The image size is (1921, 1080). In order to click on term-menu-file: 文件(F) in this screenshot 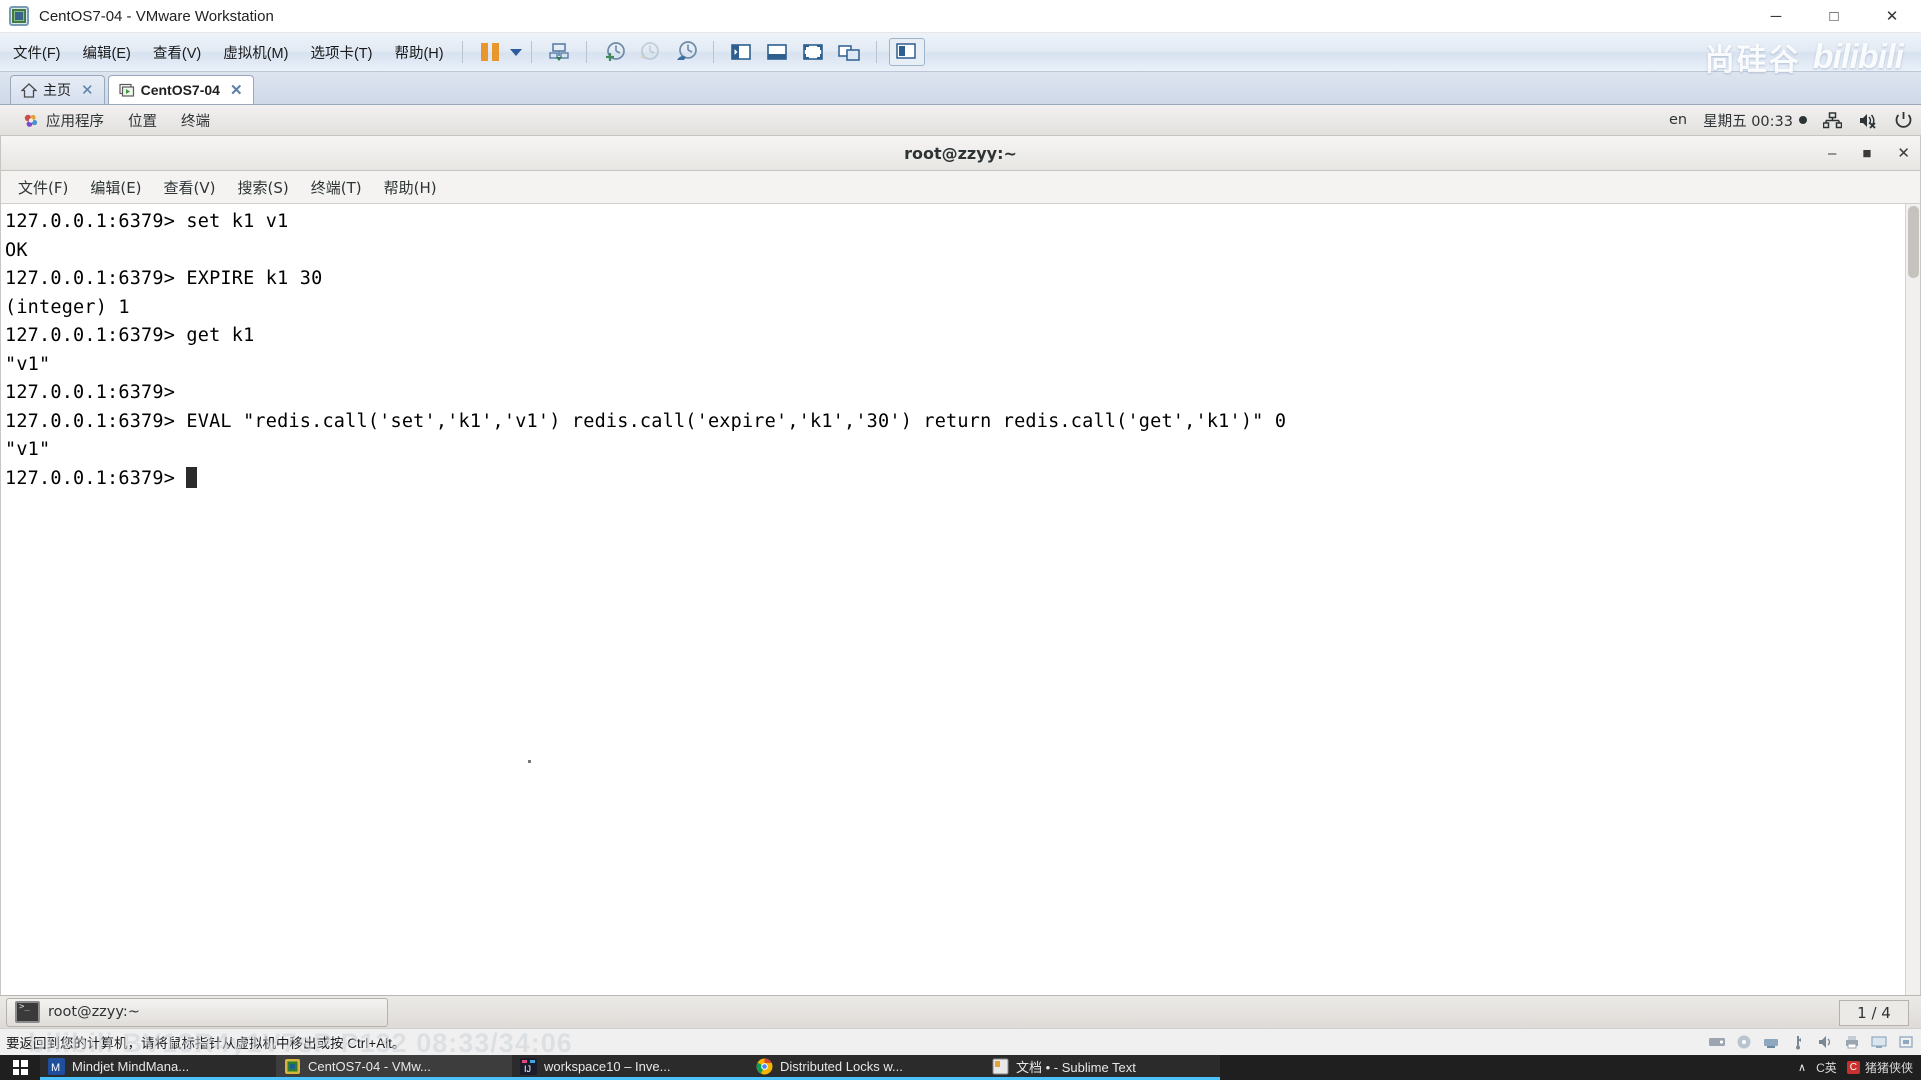, I will do `click(43, 187)`.